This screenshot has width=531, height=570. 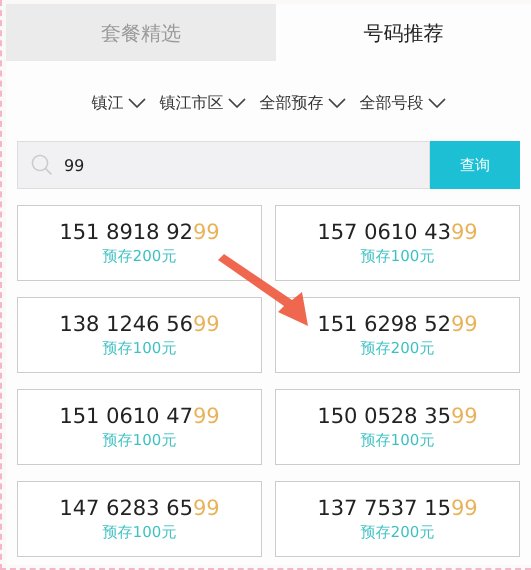 I want to click on number-card: 157 0610 4399 预存100元, so click(x=397, y=243).